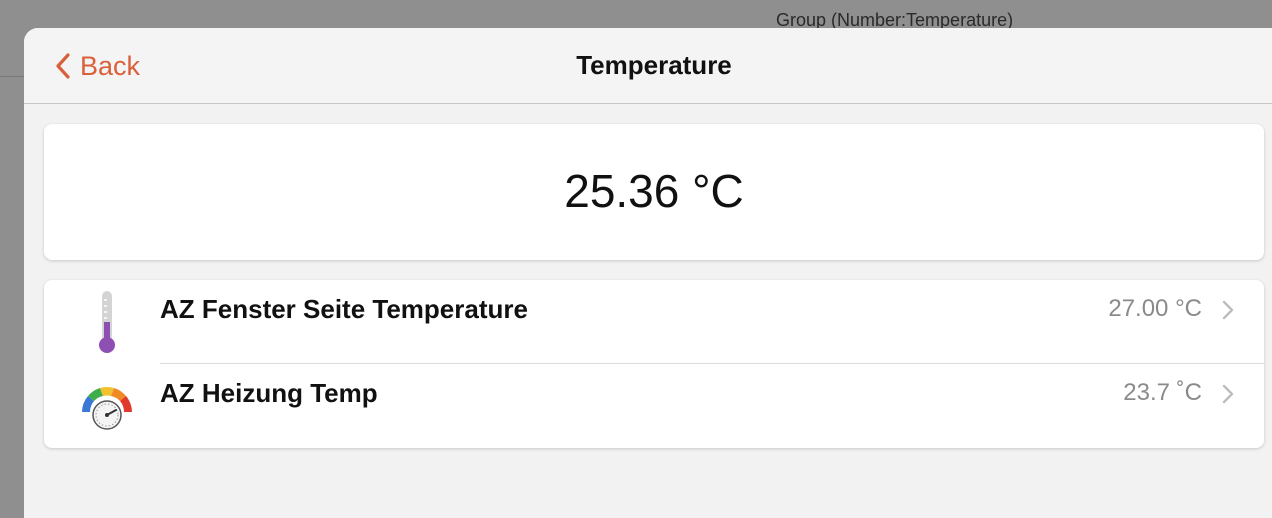  Describe the element at coordinates (107, 322) in the screenshot. I see `thermometer-icon` at that location.